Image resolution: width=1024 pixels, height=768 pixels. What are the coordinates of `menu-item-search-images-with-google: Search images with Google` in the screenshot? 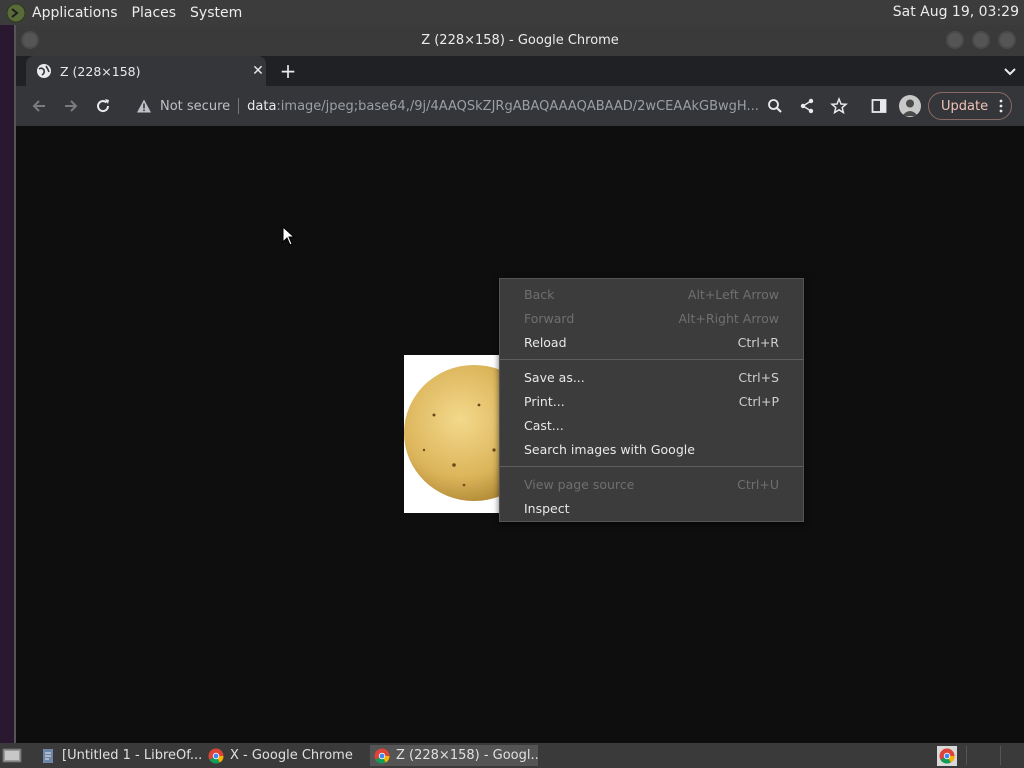 It's located at (651, 449).